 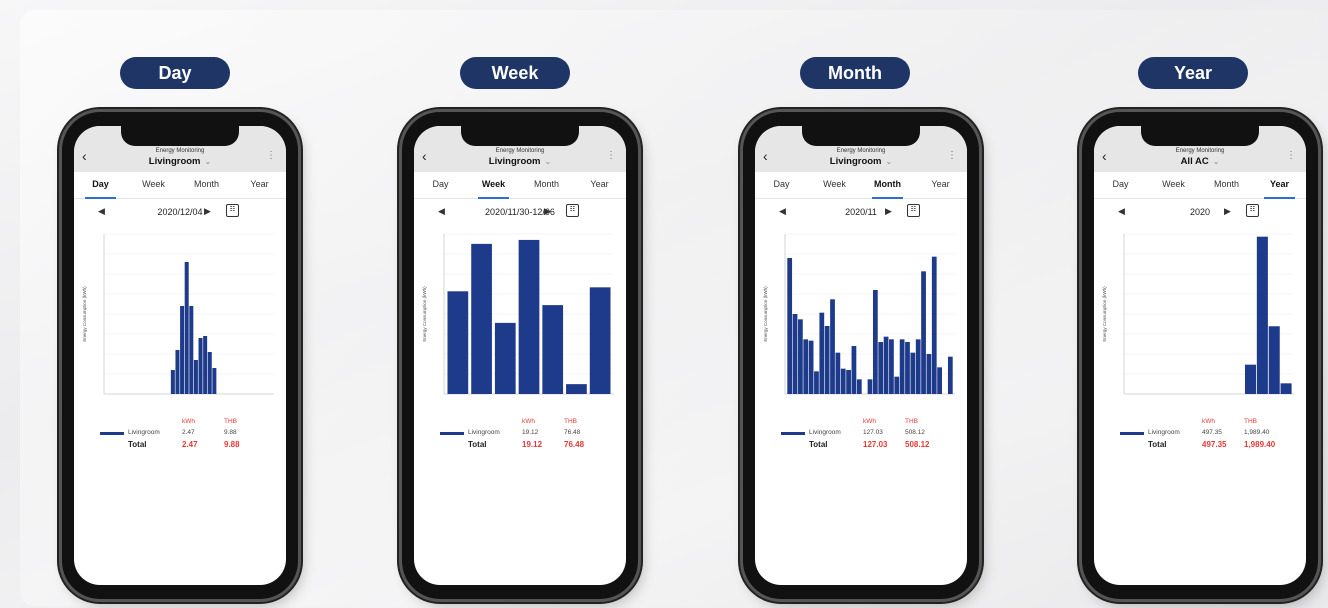 I want to click on row-thb: 508.12, so click(x=915, y=432).